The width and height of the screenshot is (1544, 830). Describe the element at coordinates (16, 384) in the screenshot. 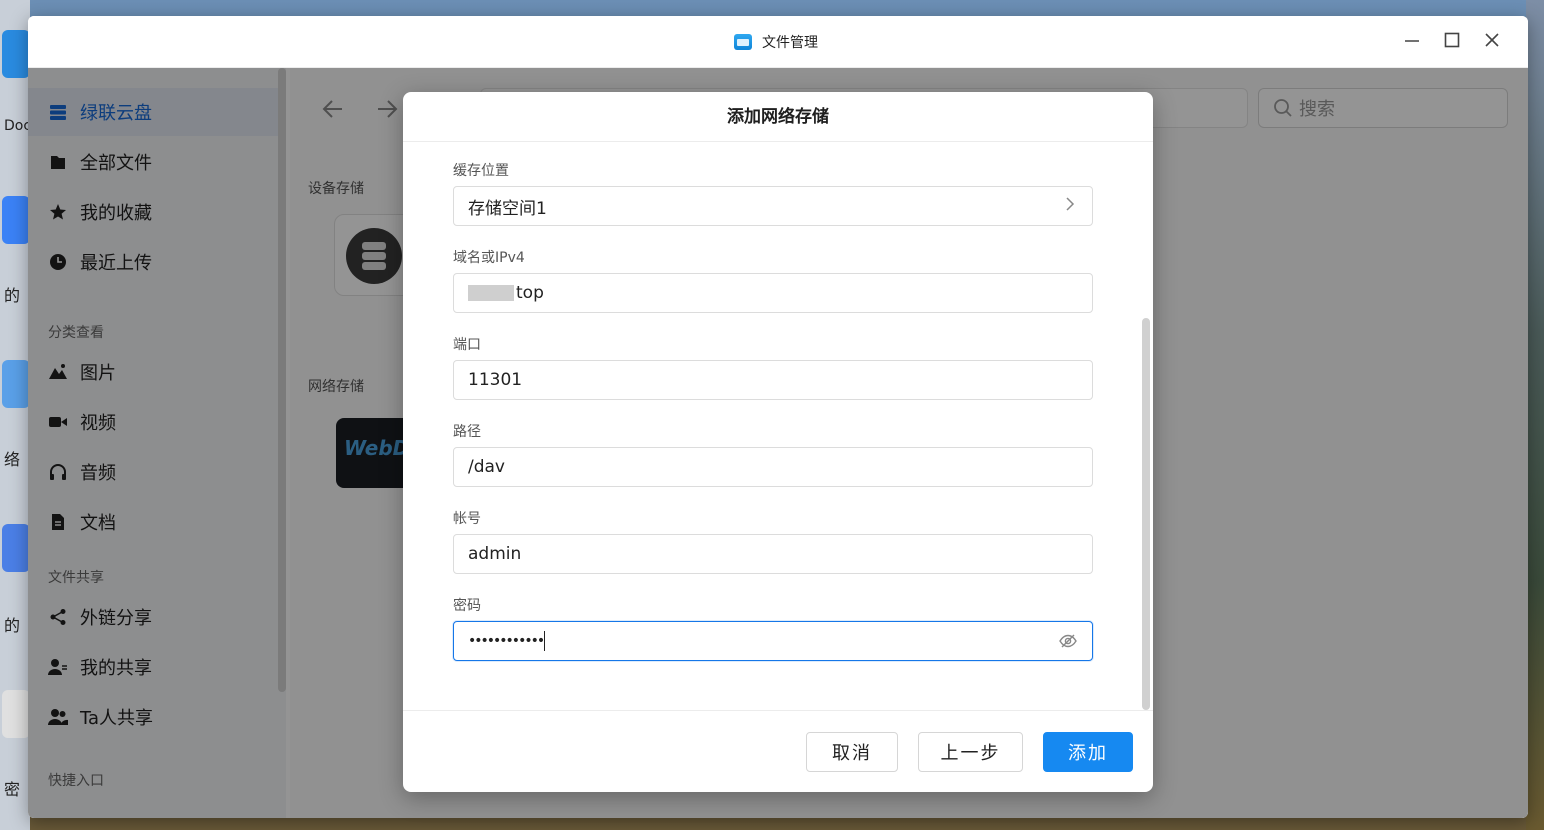

I see `network-desktop-icon` at that location.